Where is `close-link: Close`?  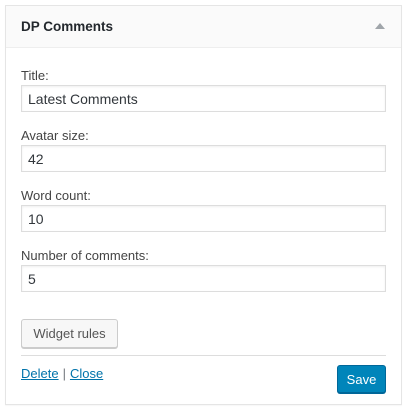 close-link: Close is located at coordinates (86, 373).